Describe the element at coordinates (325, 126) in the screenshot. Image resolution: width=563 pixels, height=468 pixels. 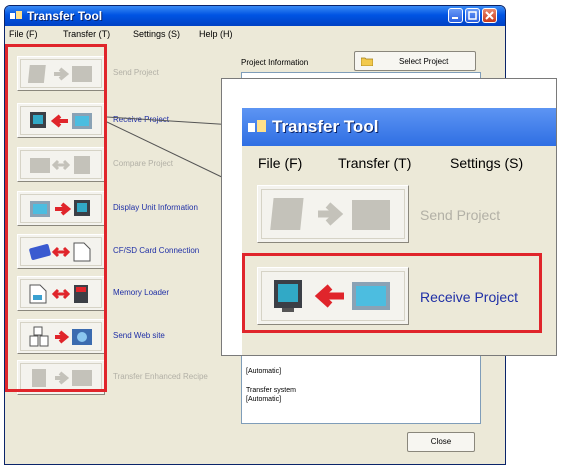
I see `zoom-window-title: Transfer Tool` at that location.